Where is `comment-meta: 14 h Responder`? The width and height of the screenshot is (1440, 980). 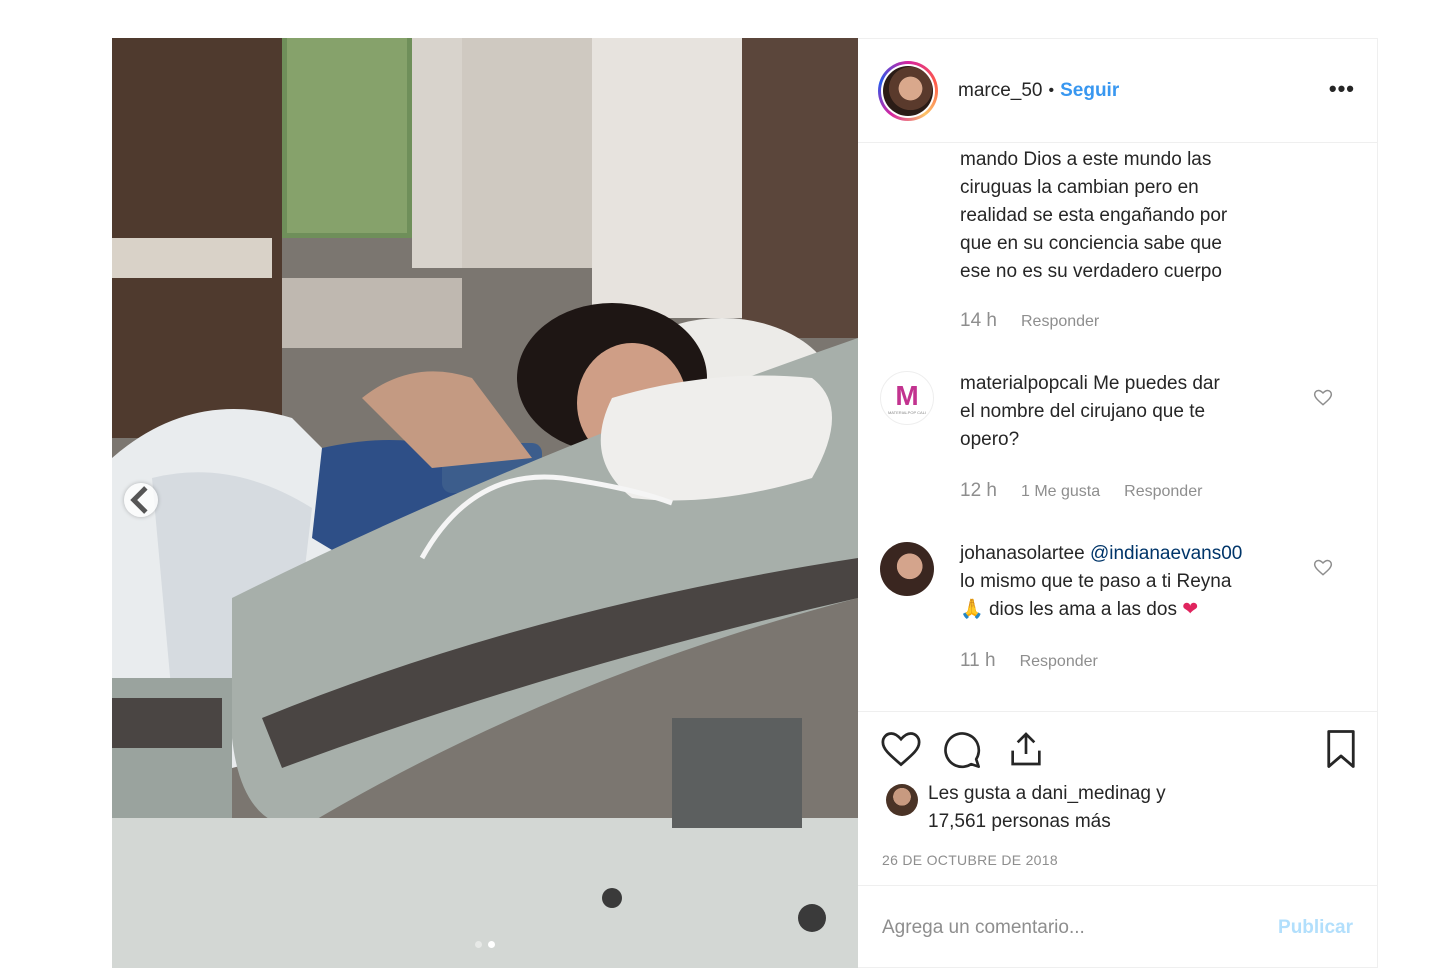 comment-meta: 14 h Responder is located at coordinates (1140, 321).